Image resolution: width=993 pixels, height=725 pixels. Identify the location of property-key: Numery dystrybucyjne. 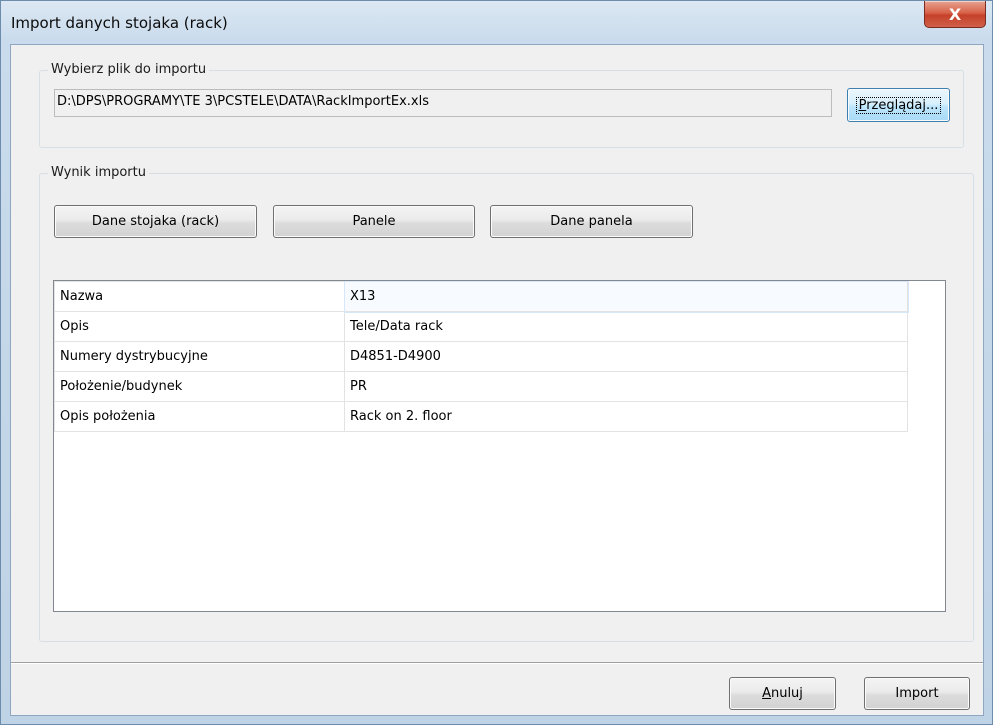
(199, 356).